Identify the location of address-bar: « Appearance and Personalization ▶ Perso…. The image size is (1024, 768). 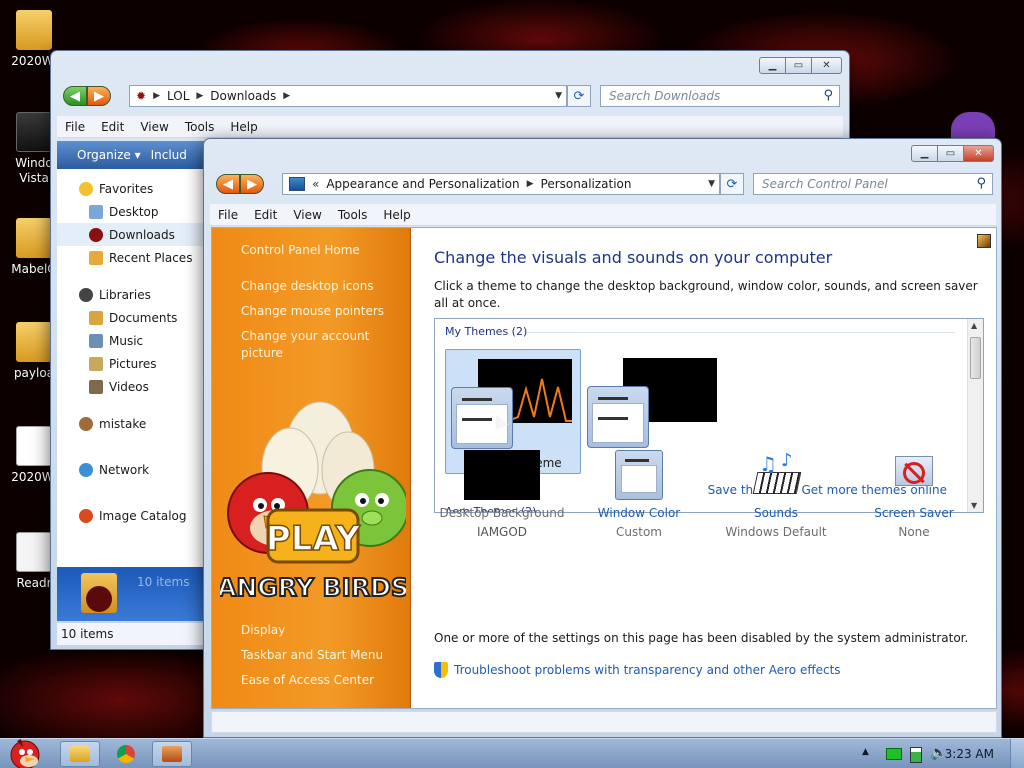
(501, 184).